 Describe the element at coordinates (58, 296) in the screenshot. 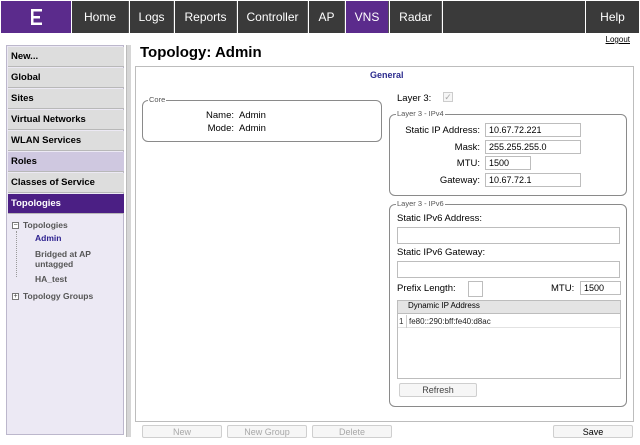

I see `tree-node-topology-groups: Topology Groups` at that location.